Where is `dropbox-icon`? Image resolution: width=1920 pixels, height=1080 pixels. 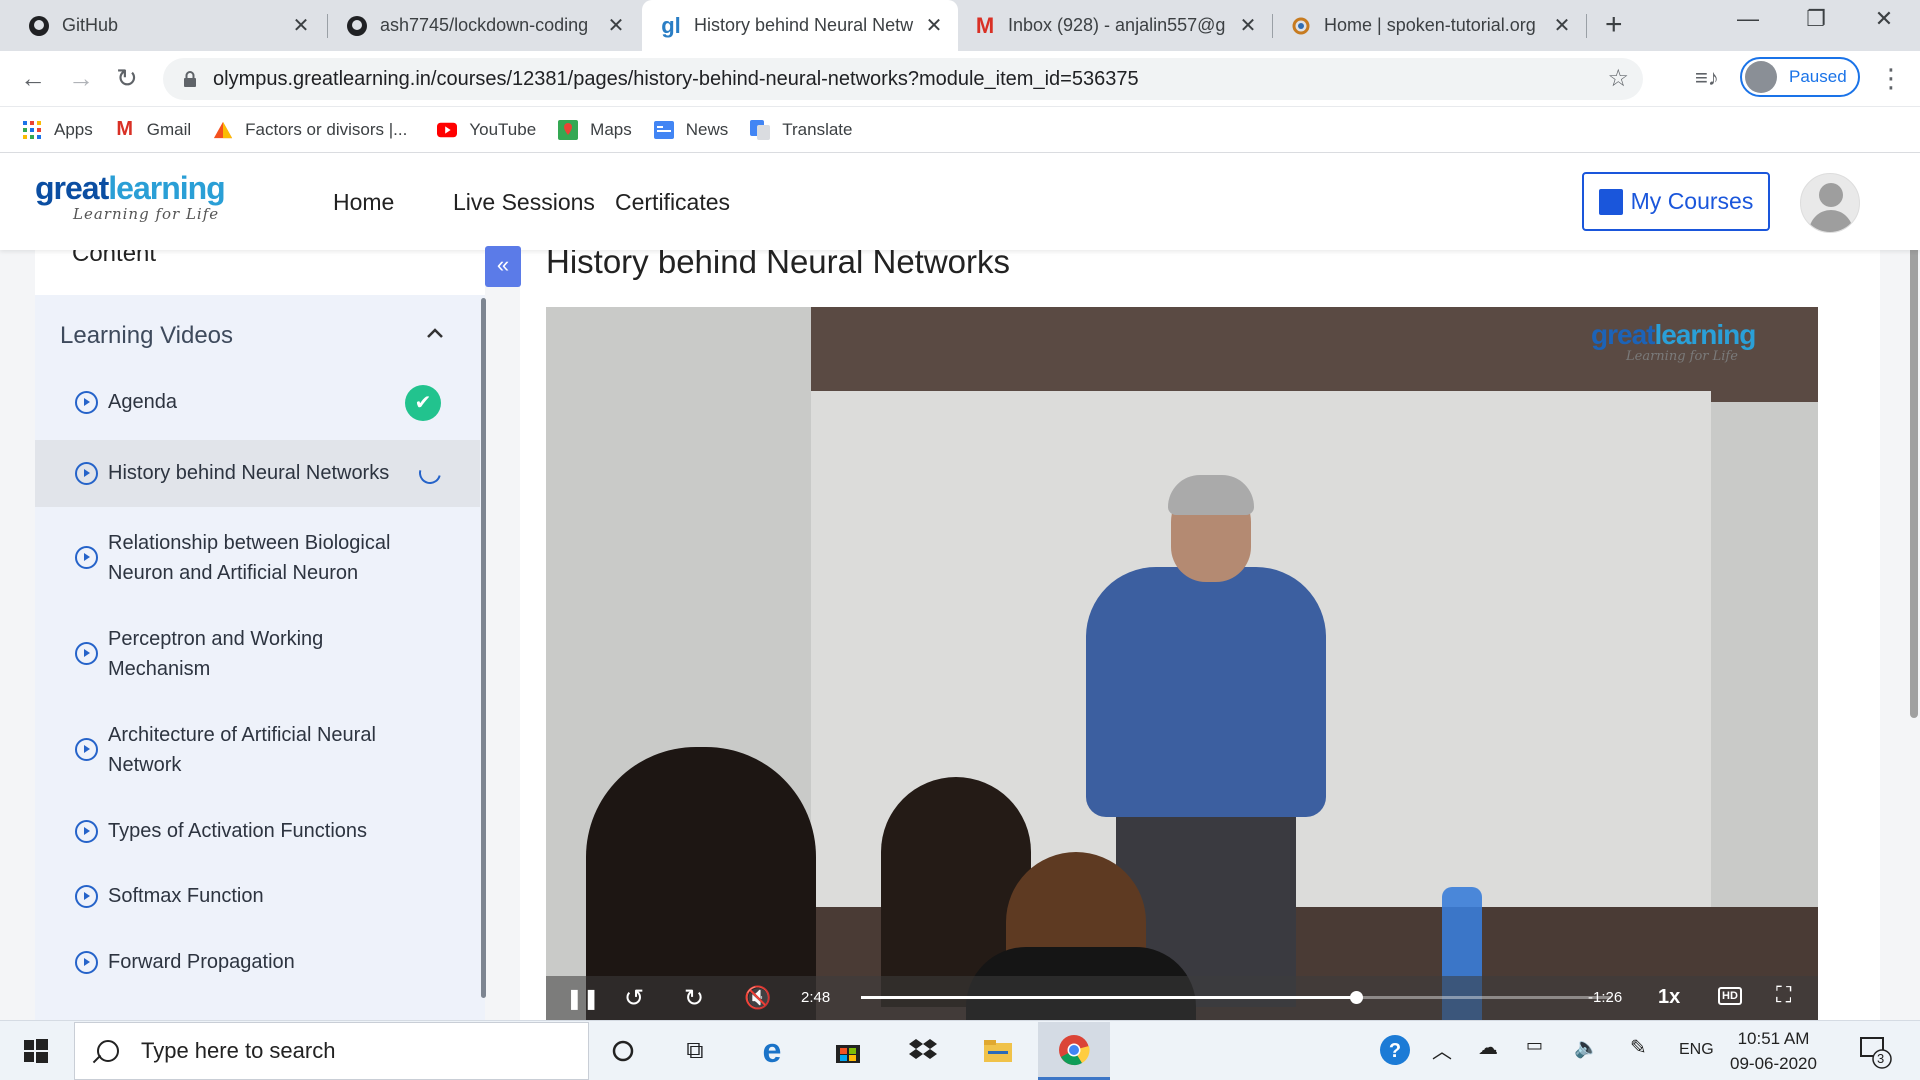
dropbox-icon is located at coordinates (923, 1051).